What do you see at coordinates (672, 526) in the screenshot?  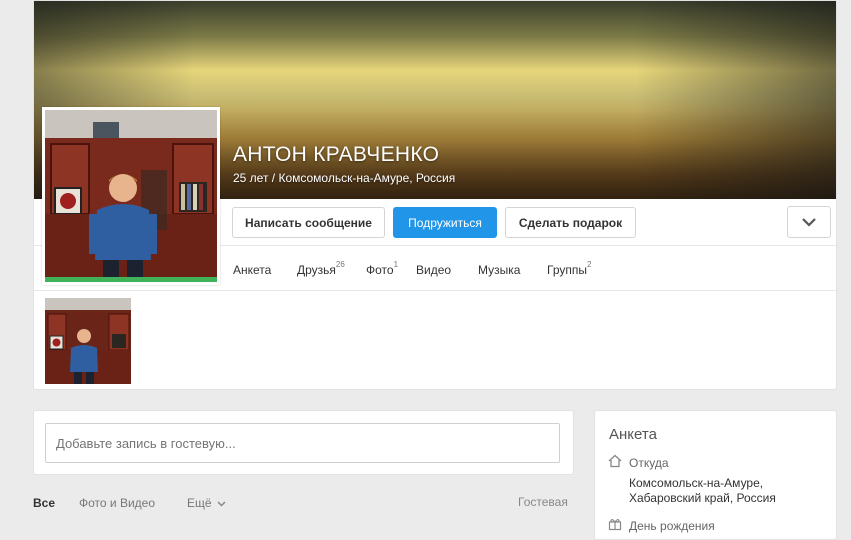 I see `birthday-label: День рождения` at bounding box center [672, 526].